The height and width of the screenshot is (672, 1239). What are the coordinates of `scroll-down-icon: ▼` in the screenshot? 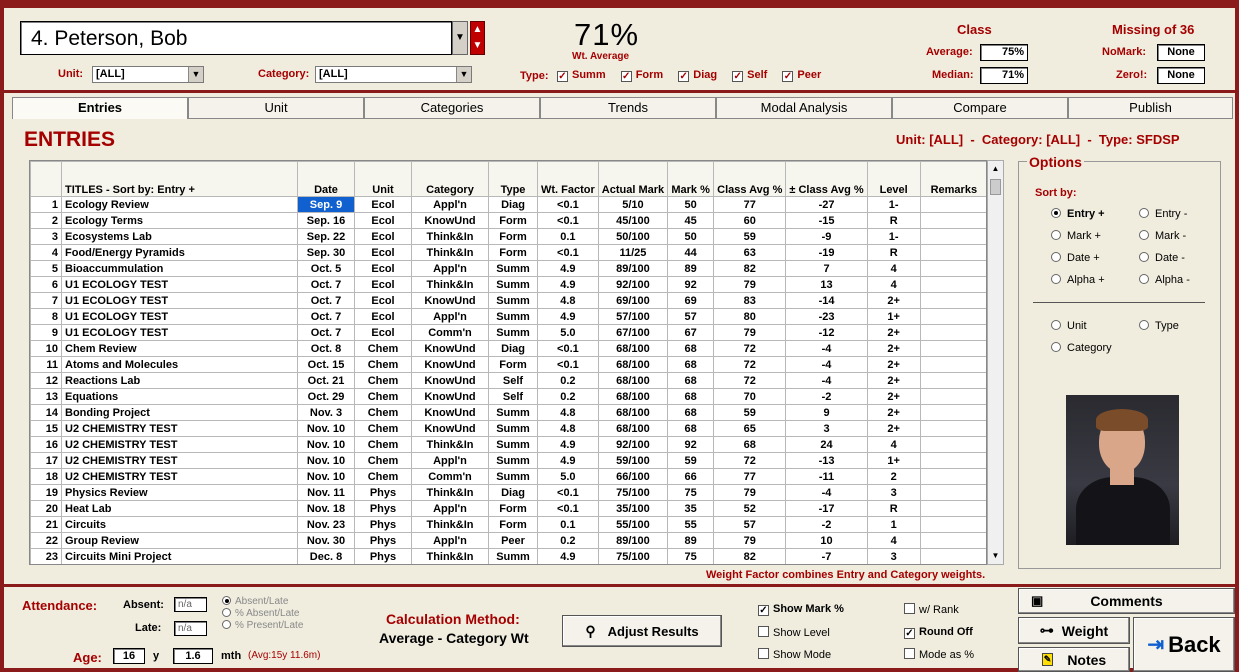 It's located at (995, 556).